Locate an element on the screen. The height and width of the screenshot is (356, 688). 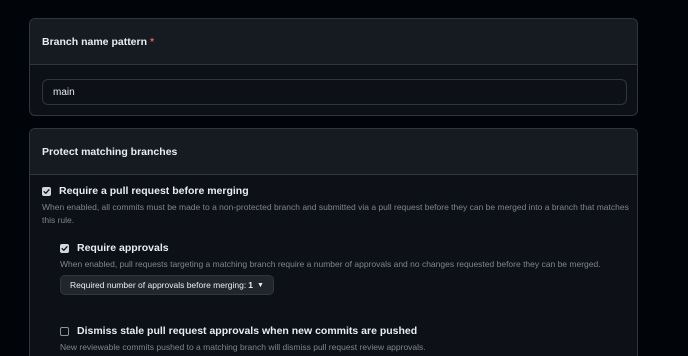
require-approvals-label: Require approvals is located at coordinates (123, 248).